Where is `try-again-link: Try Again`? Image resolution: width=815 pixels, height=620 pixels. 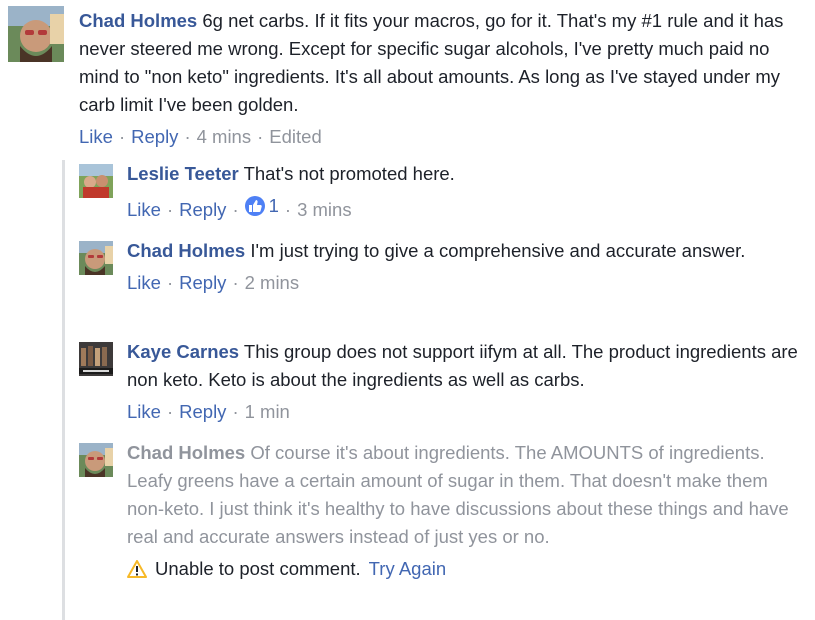 try-again-link: Try Again is located at coordinates (407, 569).